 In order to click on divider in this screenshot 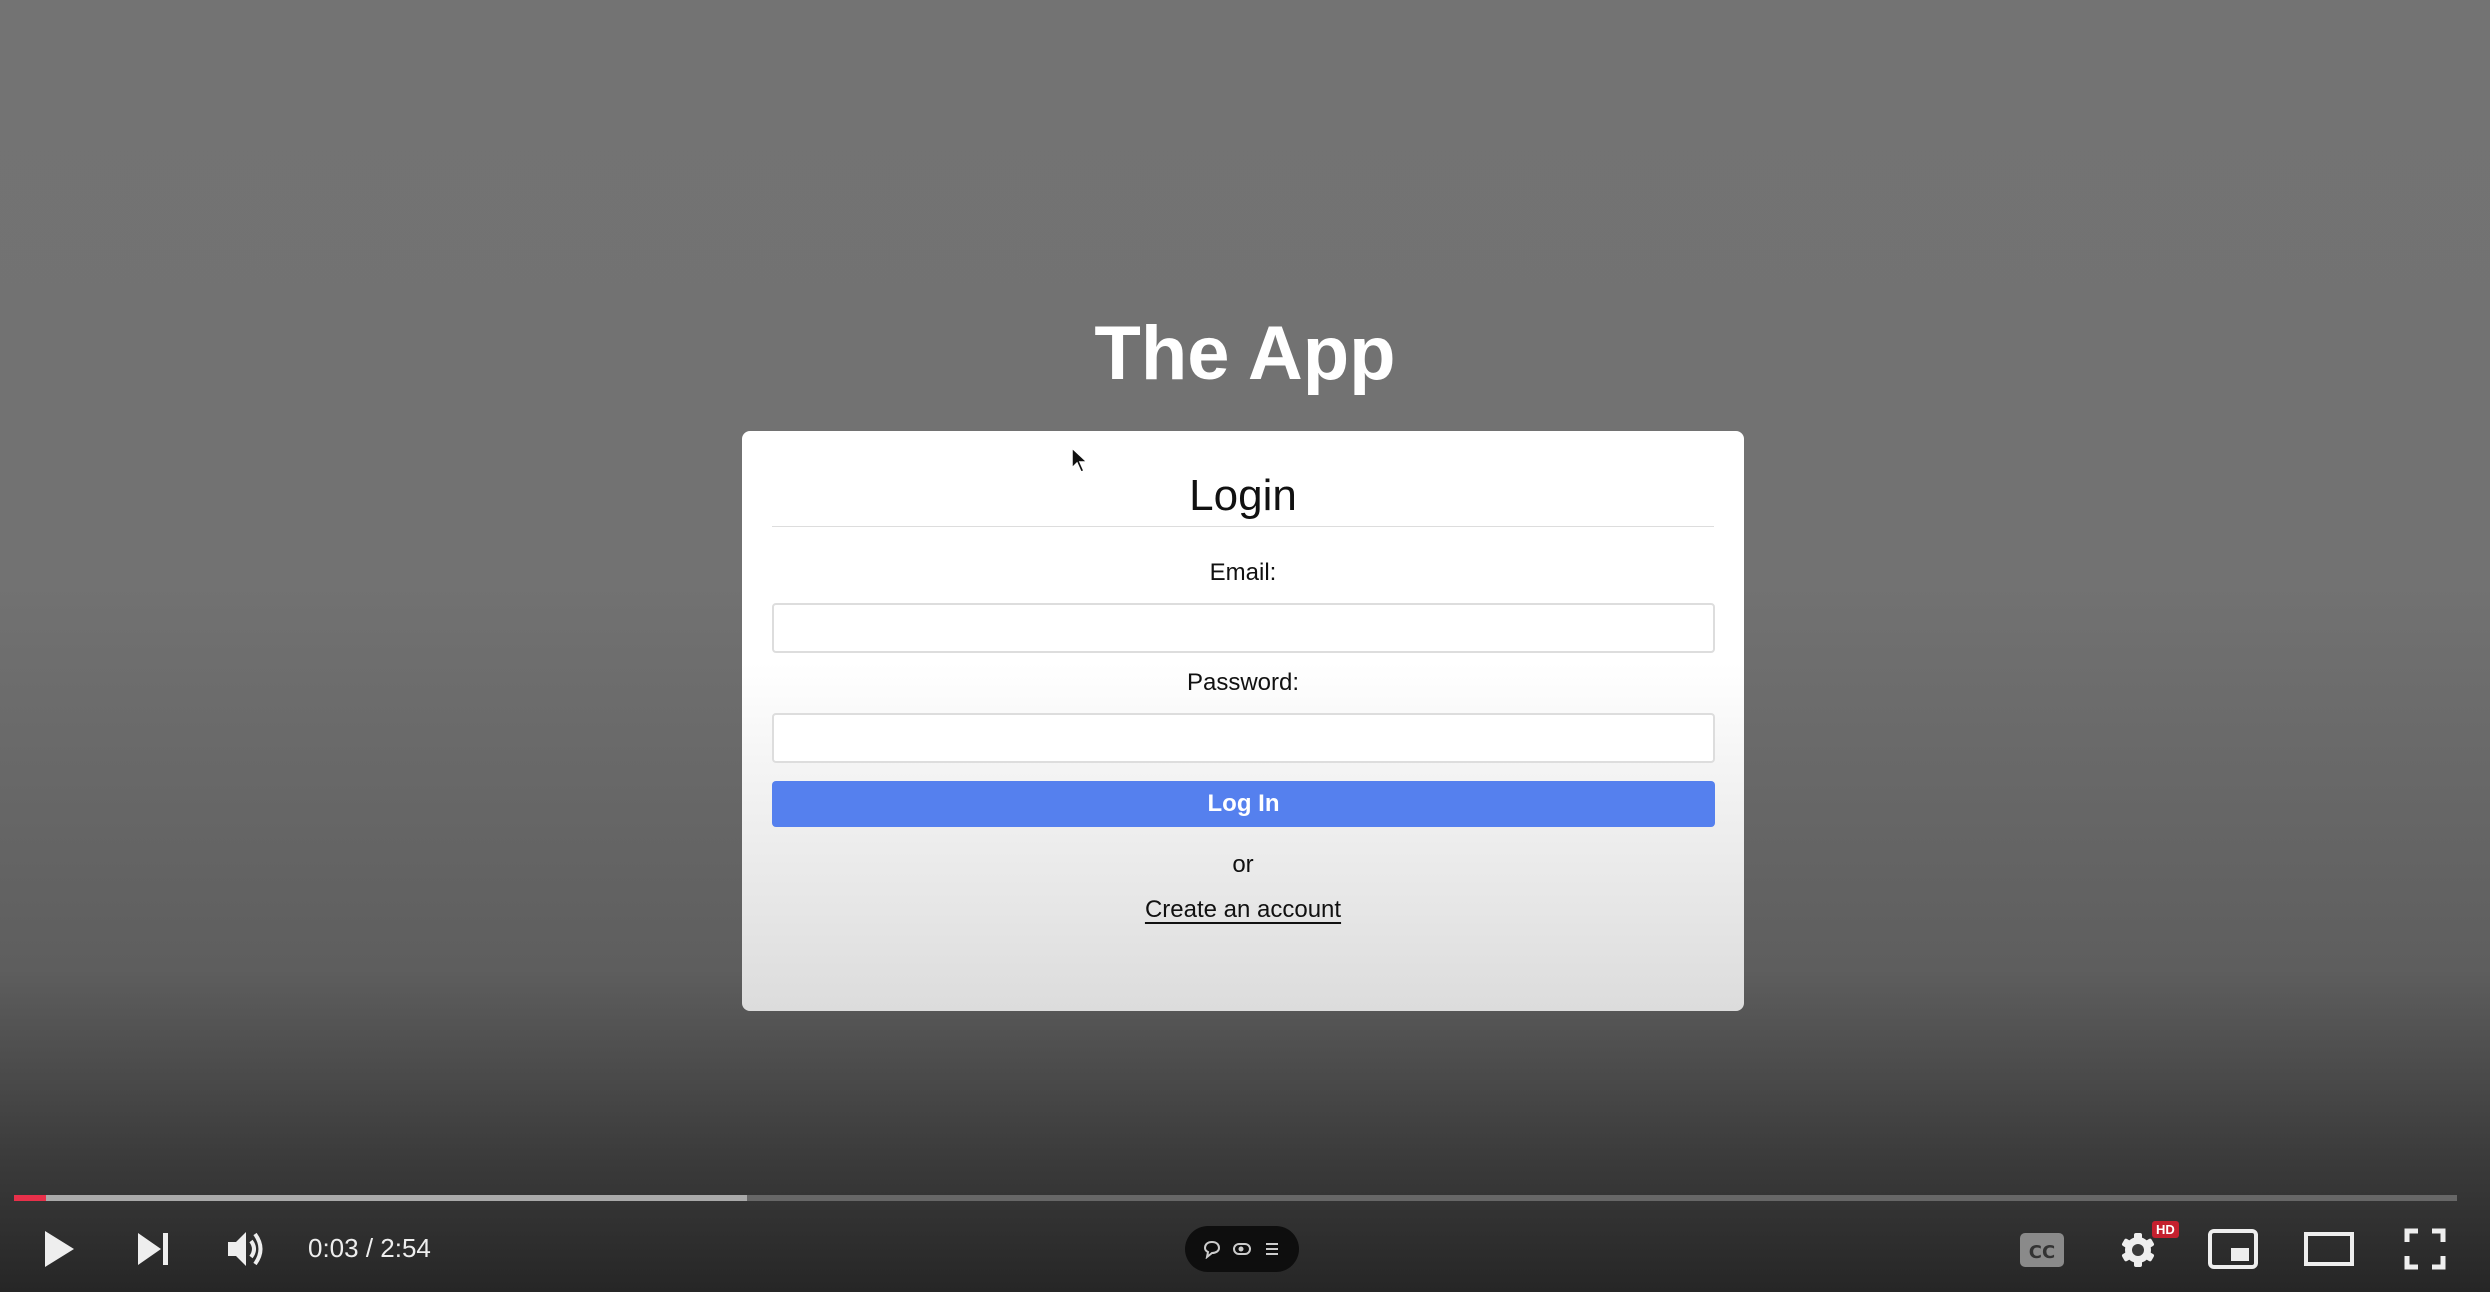, I will do `click(1243, 526)`.